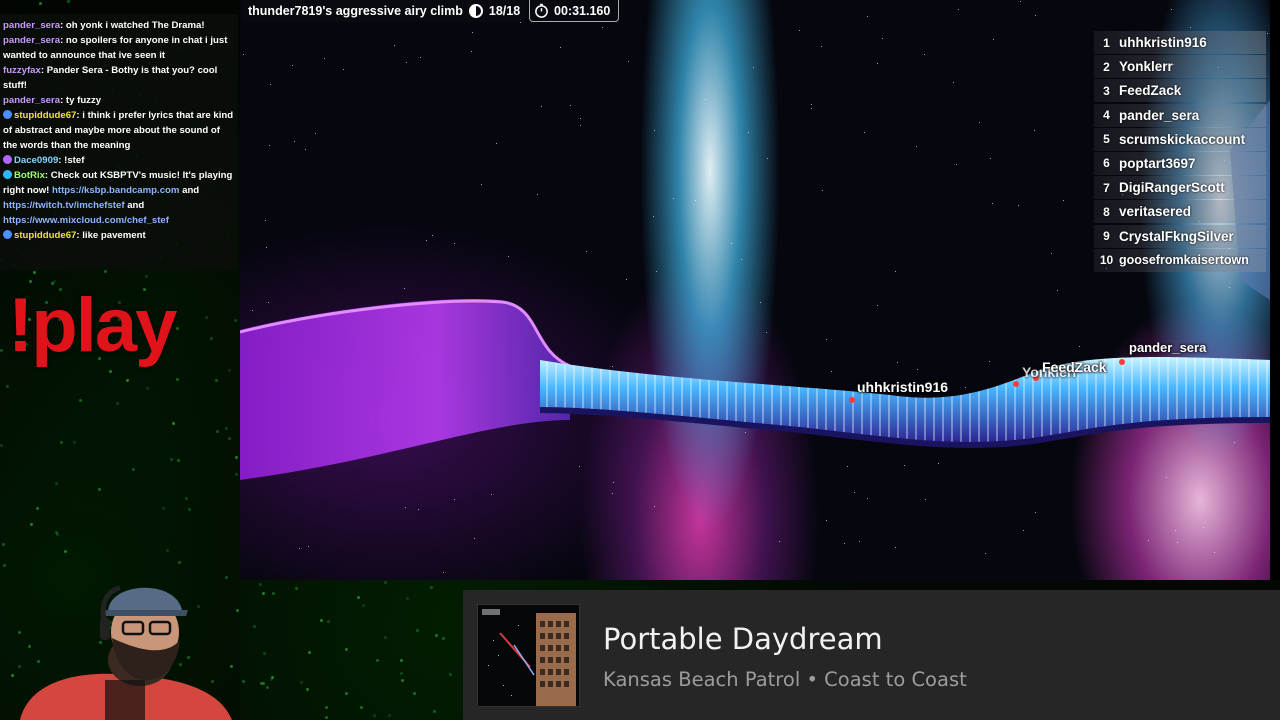  Describe the element at coordinates (475, 11) in the screenshot. I see `checkpoint-icon` at that location.